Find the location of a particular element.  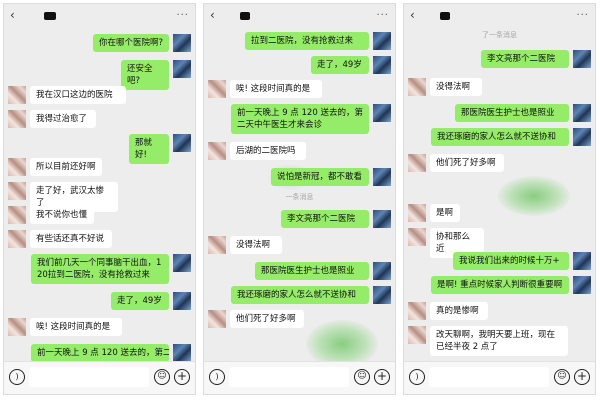

message-bubble: 是啊 is located at coordinates (445, 213).